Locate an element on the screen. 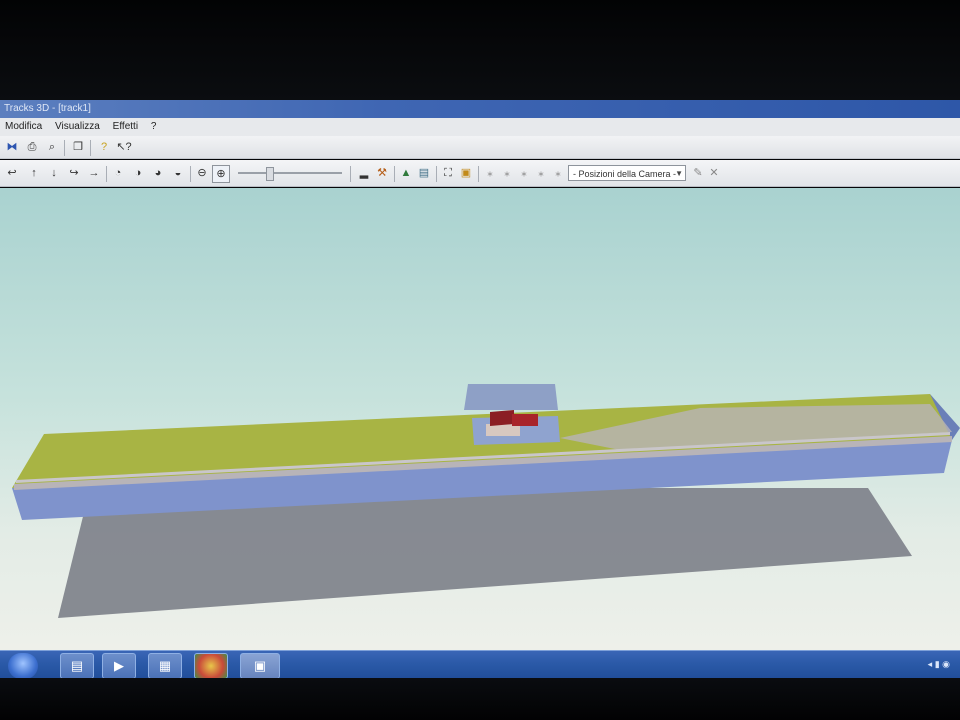 The width and height of the screenshot is (960, 720). monitor-bezel-bottom is located at coordinates (480, 699).